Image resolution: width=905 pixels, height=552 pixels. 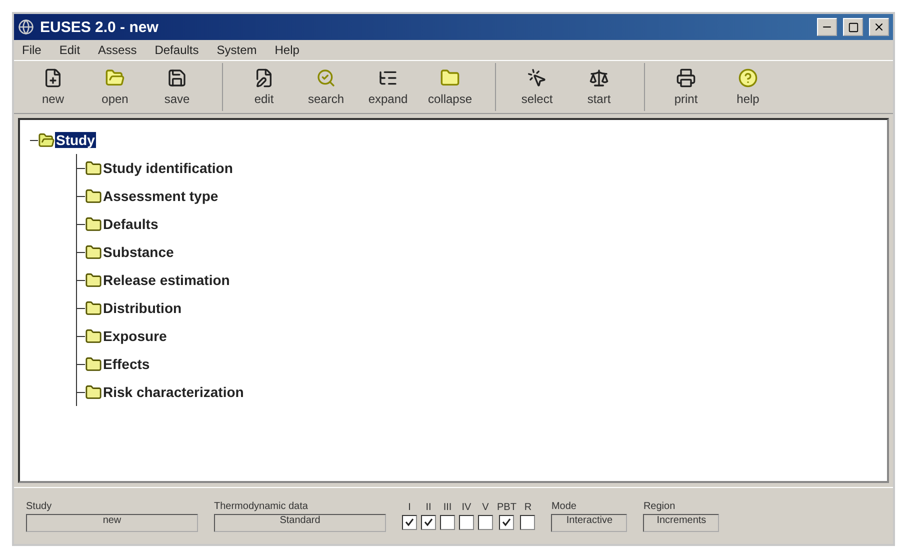 What do you see at coordinates (599, 78) in the screenshot?
I see `scale-icon` at bounding box center [599, 78].